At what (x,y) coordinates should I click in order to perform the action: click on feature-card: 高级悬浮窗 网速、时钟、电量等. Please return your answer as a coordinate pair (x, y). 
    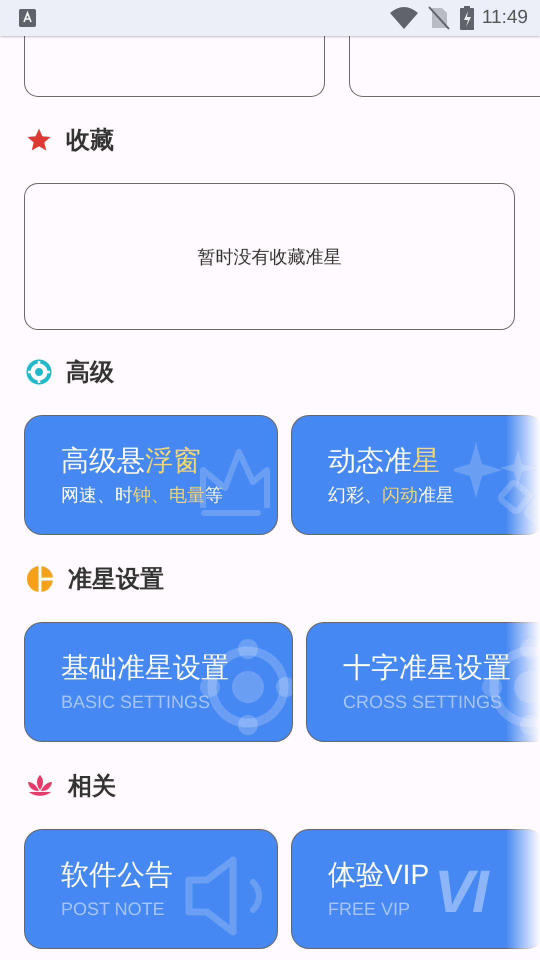
    Looking at the image, I should click on (151, 475).